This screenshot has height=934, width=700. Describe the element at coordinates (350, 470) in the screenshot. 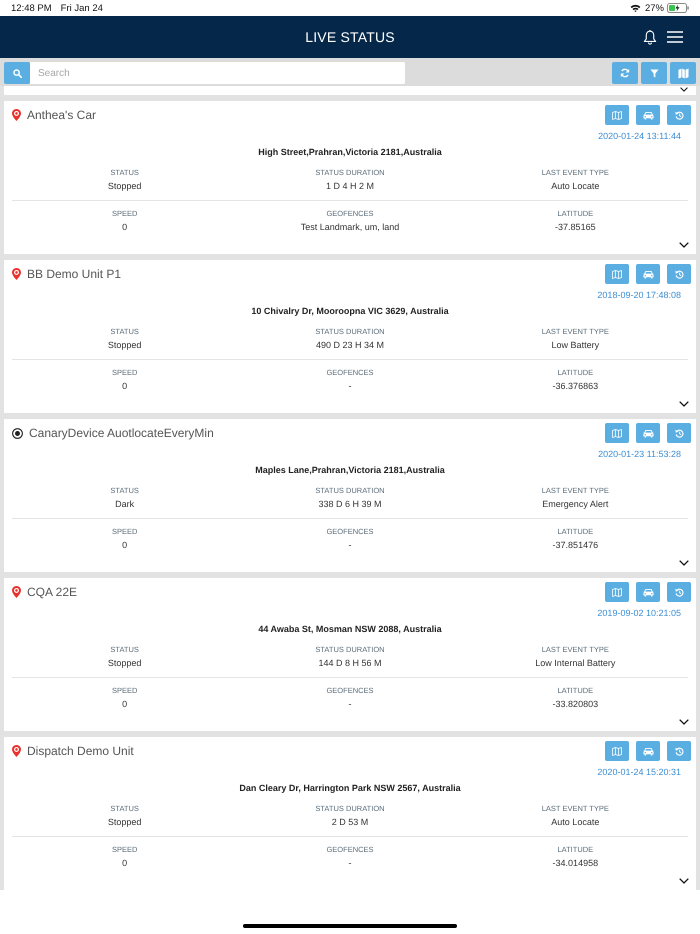

I see `address: Maples Lane,Prahran,Victoria 2181,Australia` at that location.